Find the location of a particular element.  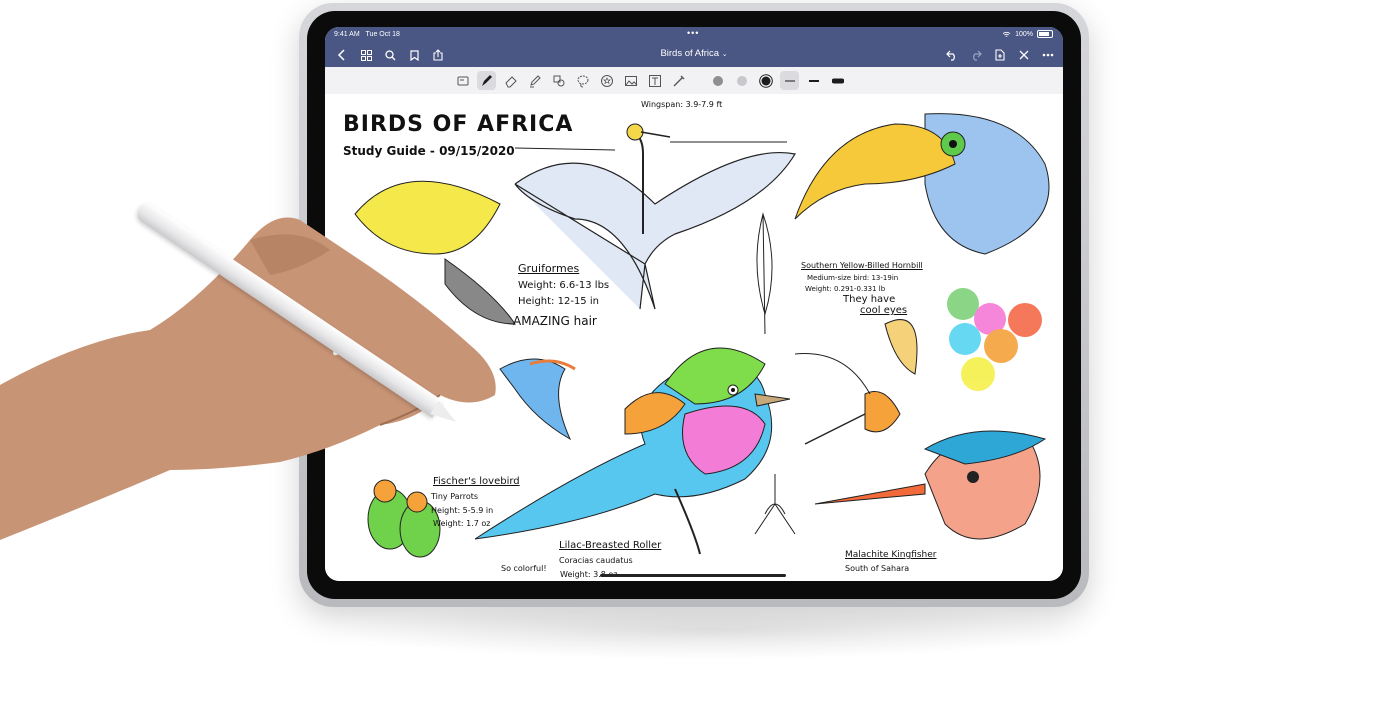

stroke-thin is located at coordinates (789, 80).